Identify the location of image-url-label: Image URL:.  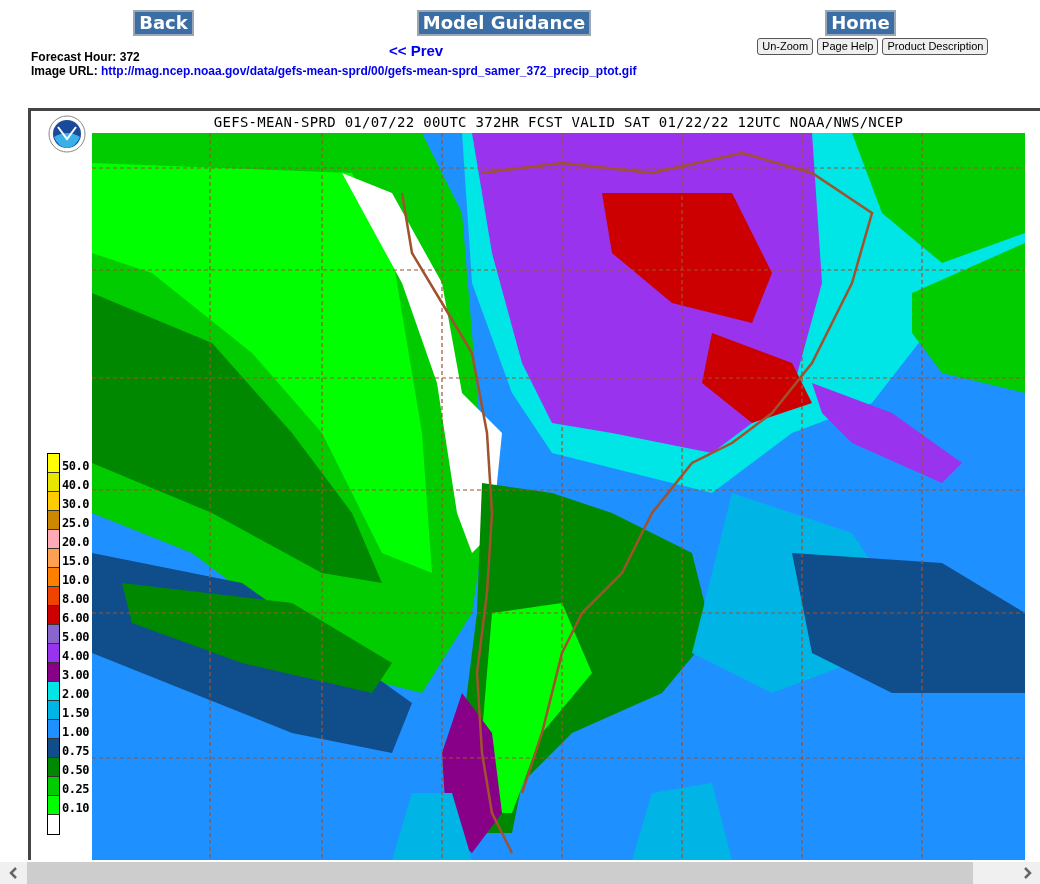
(64, 71).